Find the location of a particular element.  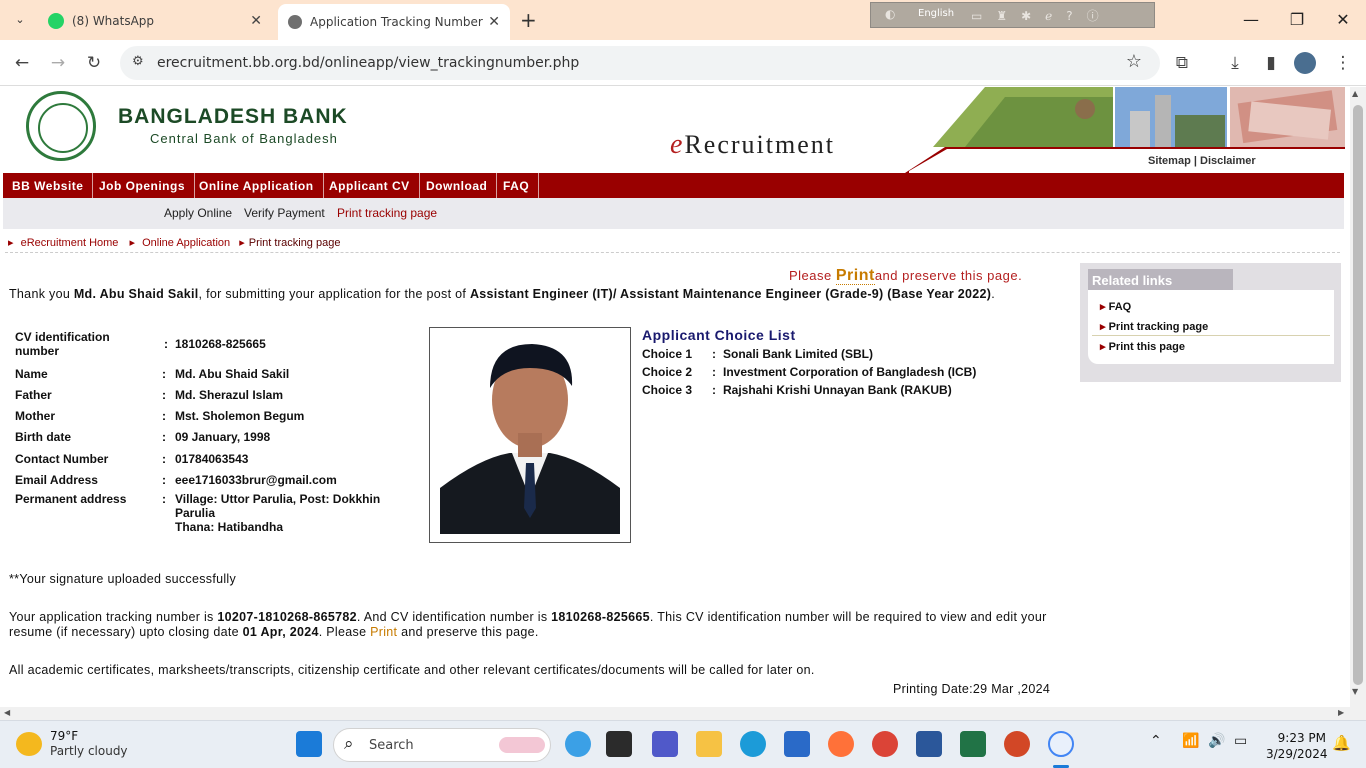

applicant-portrait is located at coordinates (530, 436).